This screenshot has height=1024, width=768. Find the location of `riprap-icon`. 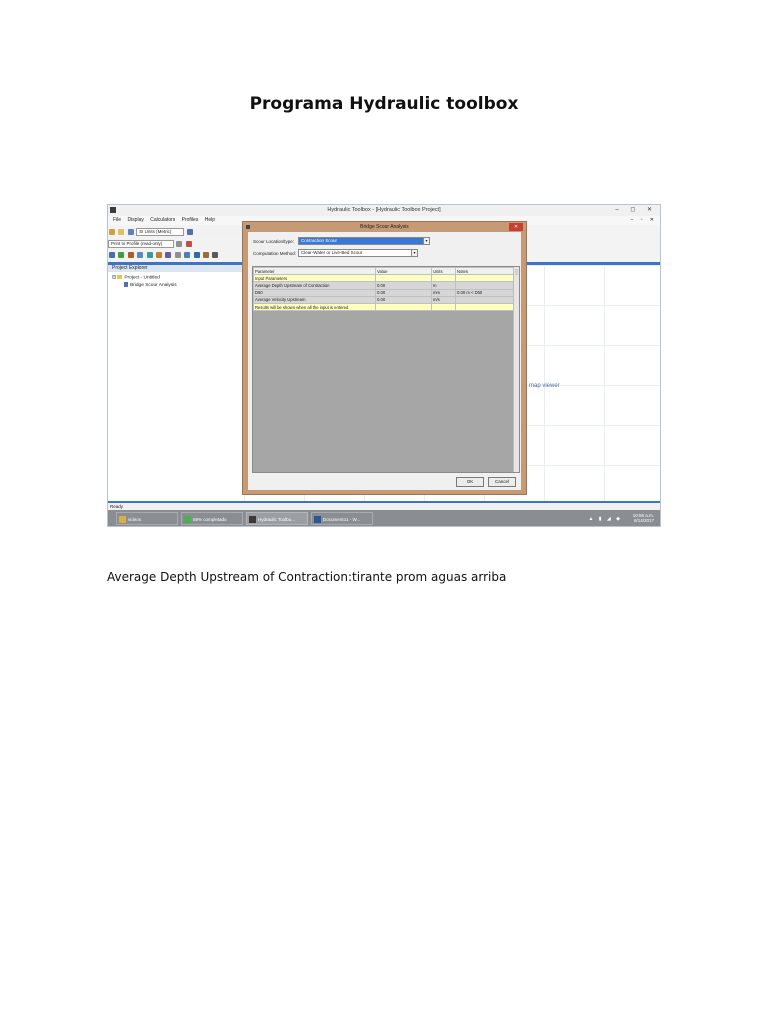

riprap-icon is located at coordinates (158, 255).